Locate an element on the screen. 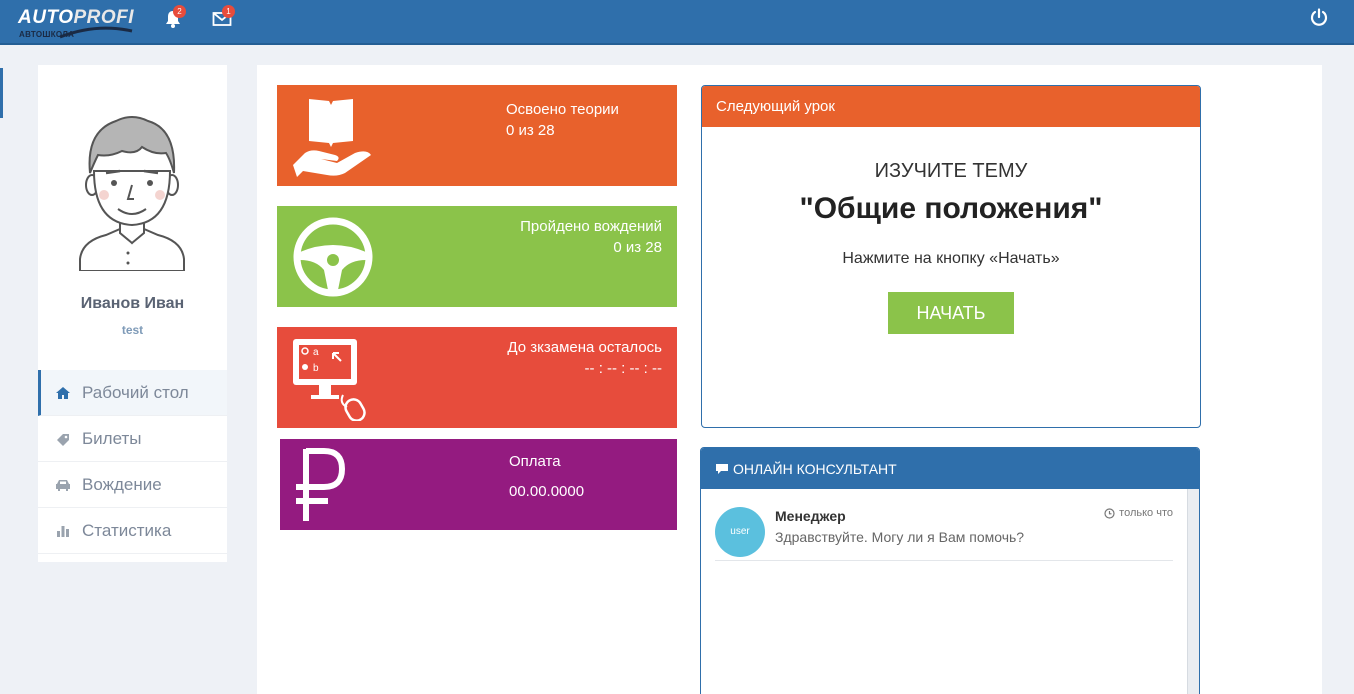 This screenshot has width=1354, height=694. sidebar-item-tickets: Билеты is located at coordinates (132, 439).